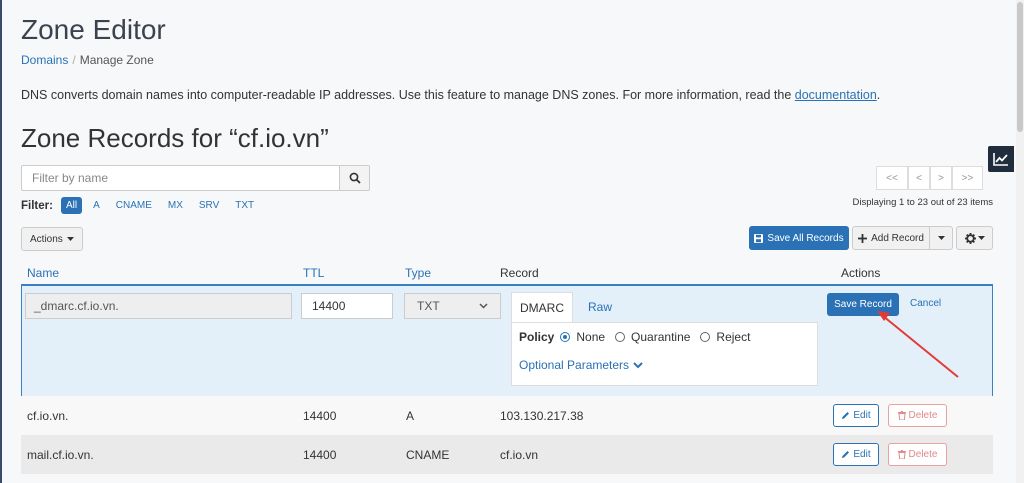 The width and height of the screenshot is (1024, 483). I want to click on filter-srv: SRV, so click(209, 205).